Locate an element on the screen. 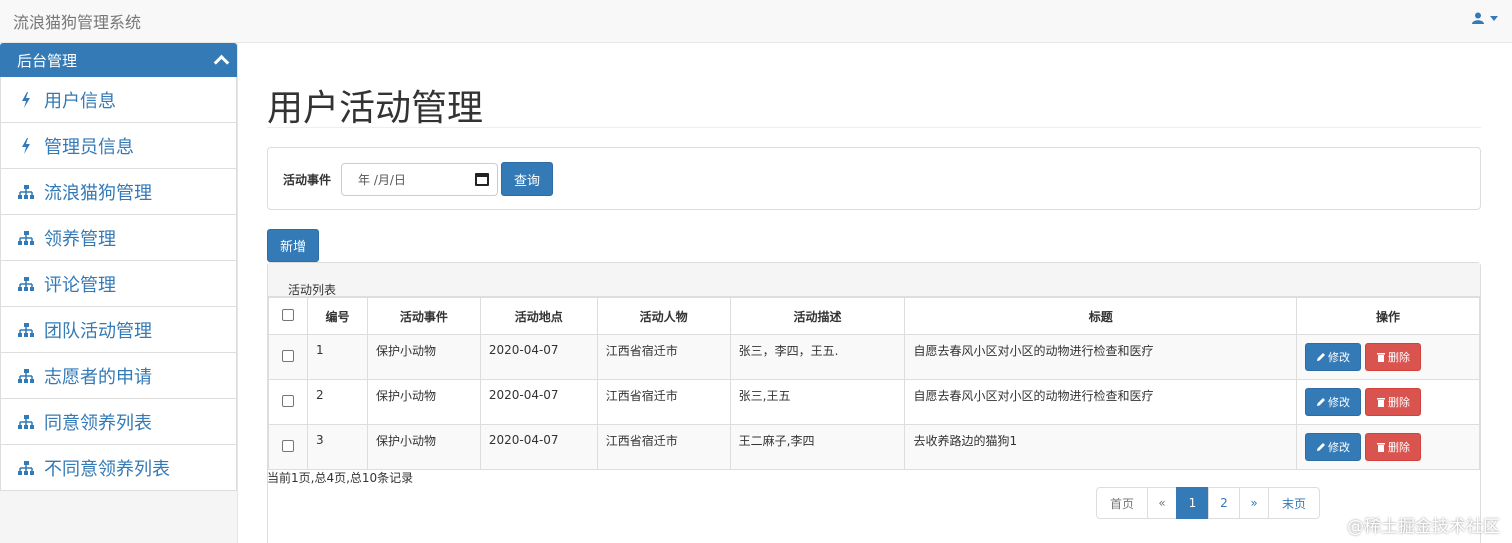 The image size is (1512, 543). sidebar-item-comments: 评论管理 is located at coordinates (118, 284).